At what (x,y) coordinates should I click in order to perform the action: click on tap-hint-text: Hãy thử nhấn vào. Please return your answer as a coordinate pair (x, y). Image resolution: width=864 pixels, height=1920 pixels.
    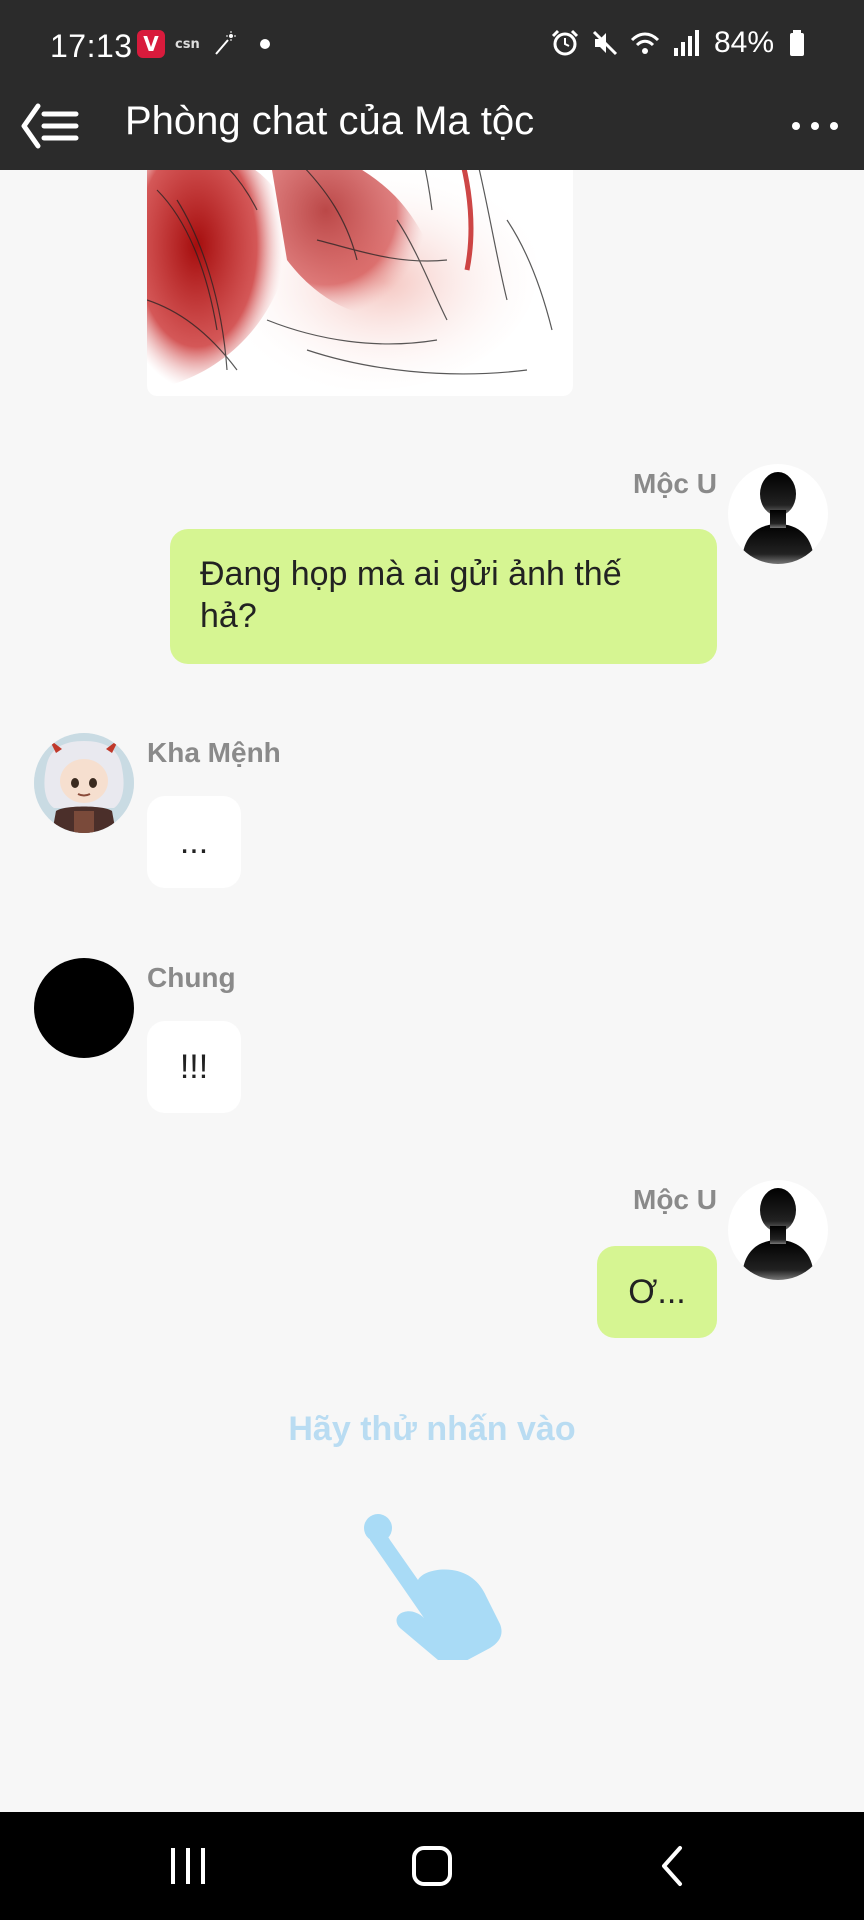
    Looking at the image, I should click on (432, 1429).